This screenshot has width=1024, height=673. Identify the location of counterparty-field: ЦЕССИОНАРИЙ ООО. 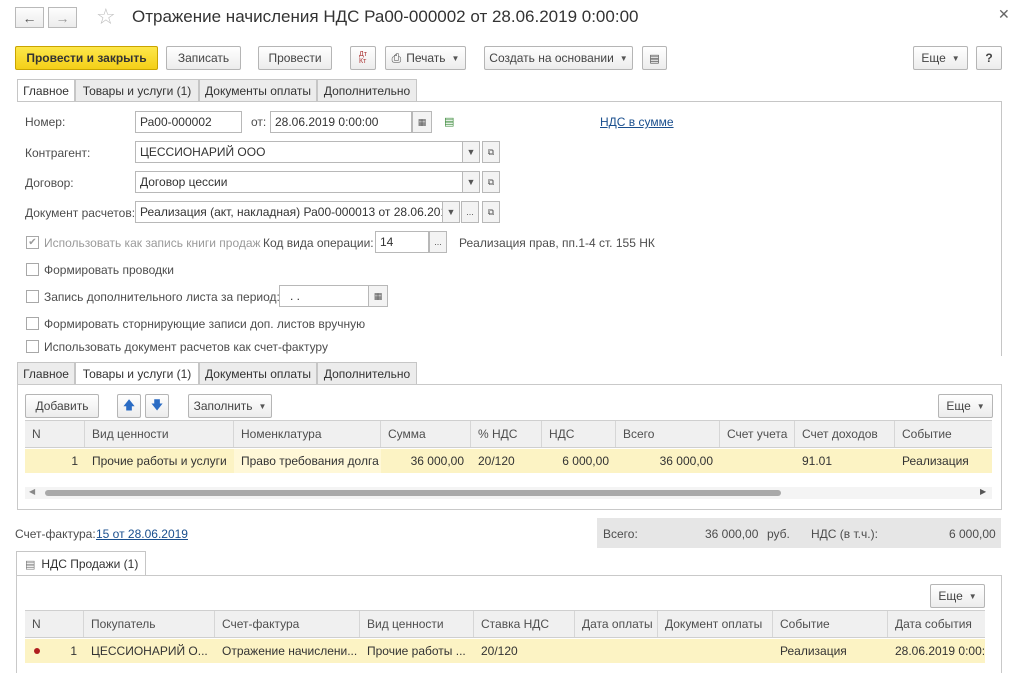
(299, 152).